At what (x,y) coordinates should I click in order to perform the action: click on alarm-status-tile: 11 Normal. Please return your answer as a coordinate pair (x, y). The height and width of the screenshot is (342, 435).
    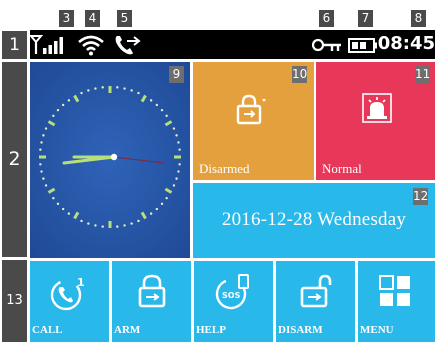
    Looking at the image, I should click on (375, 121).